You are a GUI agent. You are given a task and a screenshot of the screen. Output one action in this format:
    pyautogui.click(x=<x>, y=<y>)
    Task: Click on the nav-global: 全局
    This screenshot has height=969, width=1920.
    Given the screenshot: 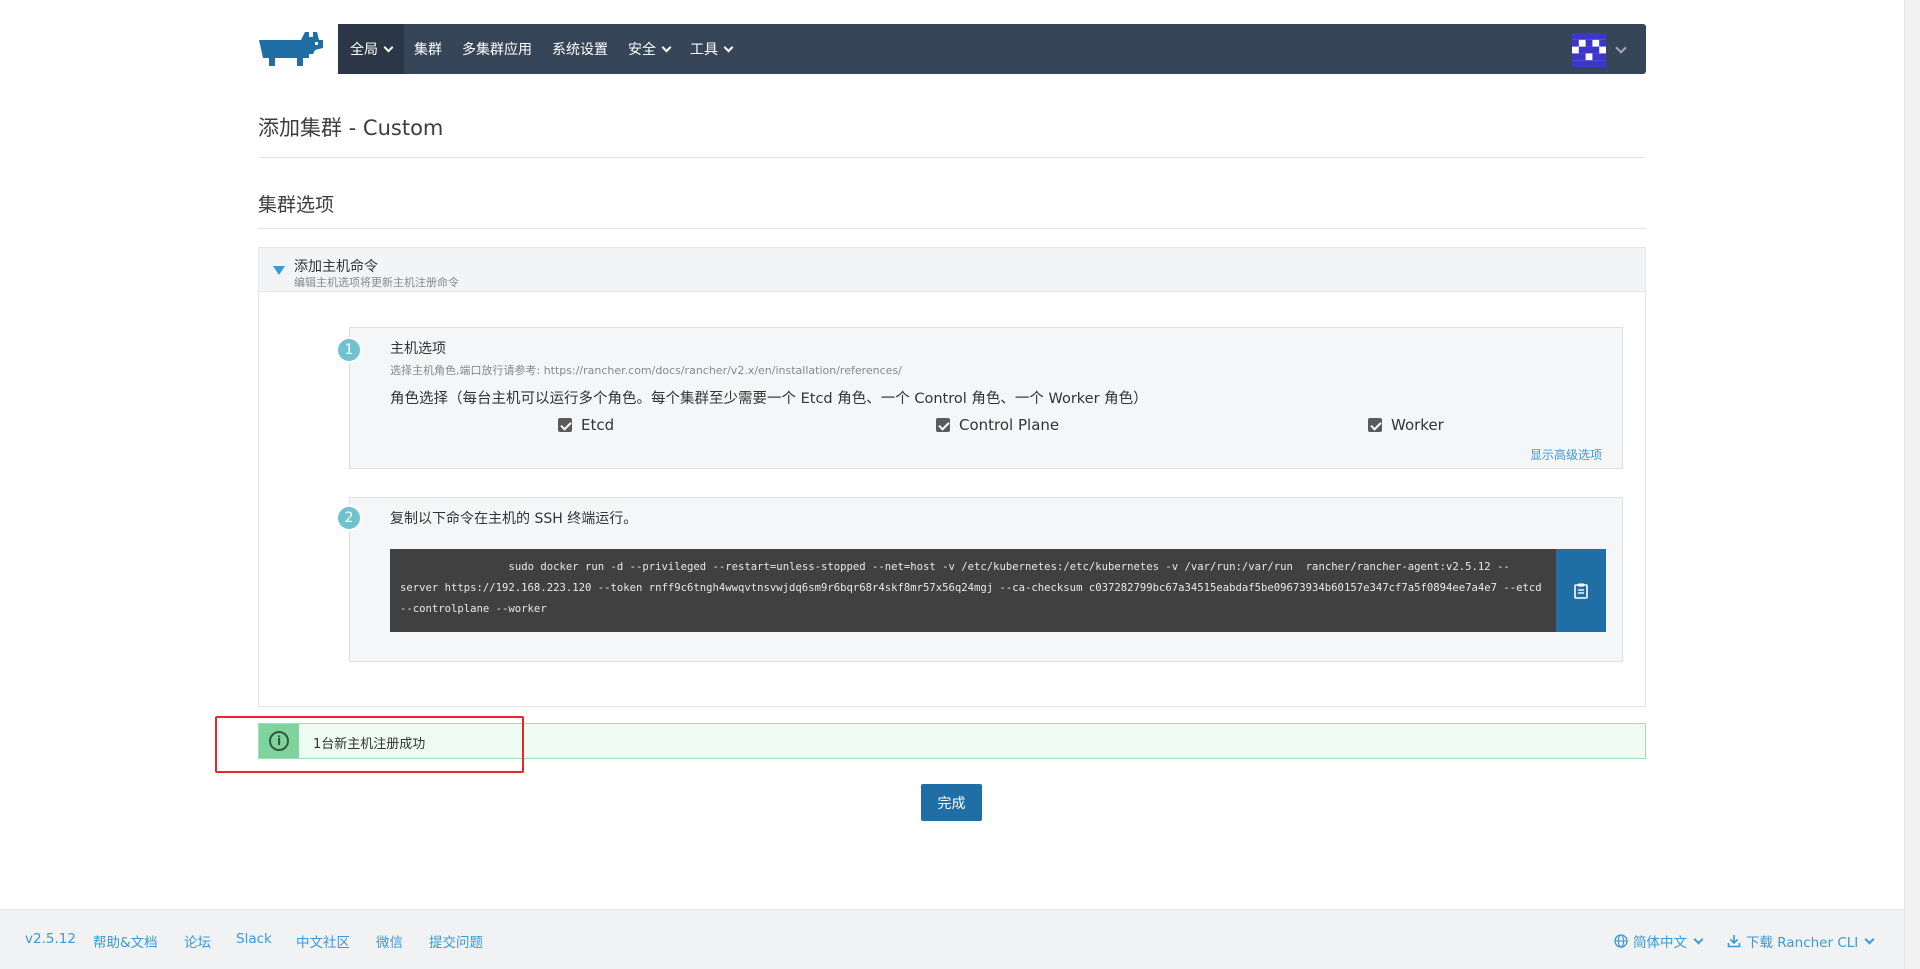 What is the action you would take?
    pyautogui.click(x=371, y=49)
    